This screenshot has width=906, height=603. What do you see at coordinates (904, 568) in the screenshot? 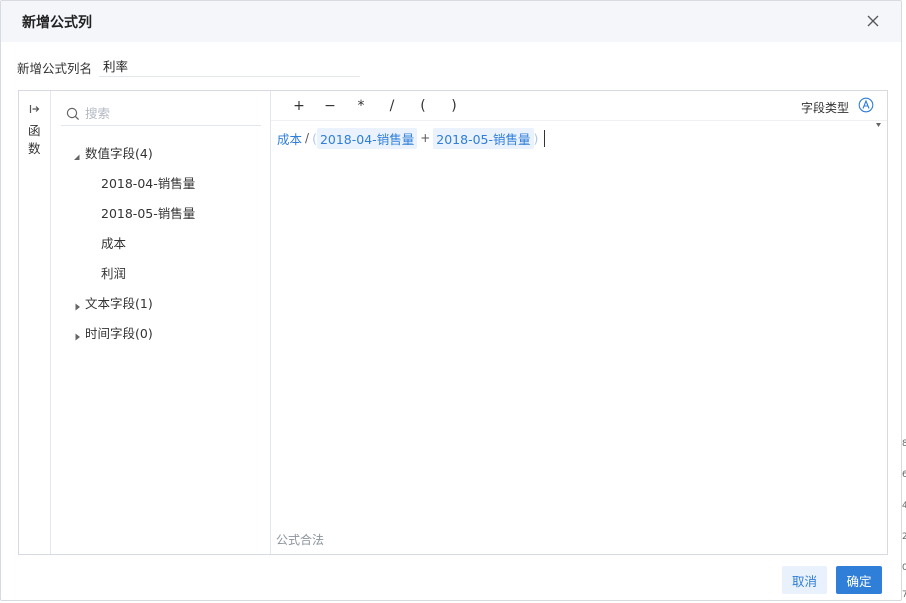
I see `background-axis-label: 0` at bounding box center [904, 568].